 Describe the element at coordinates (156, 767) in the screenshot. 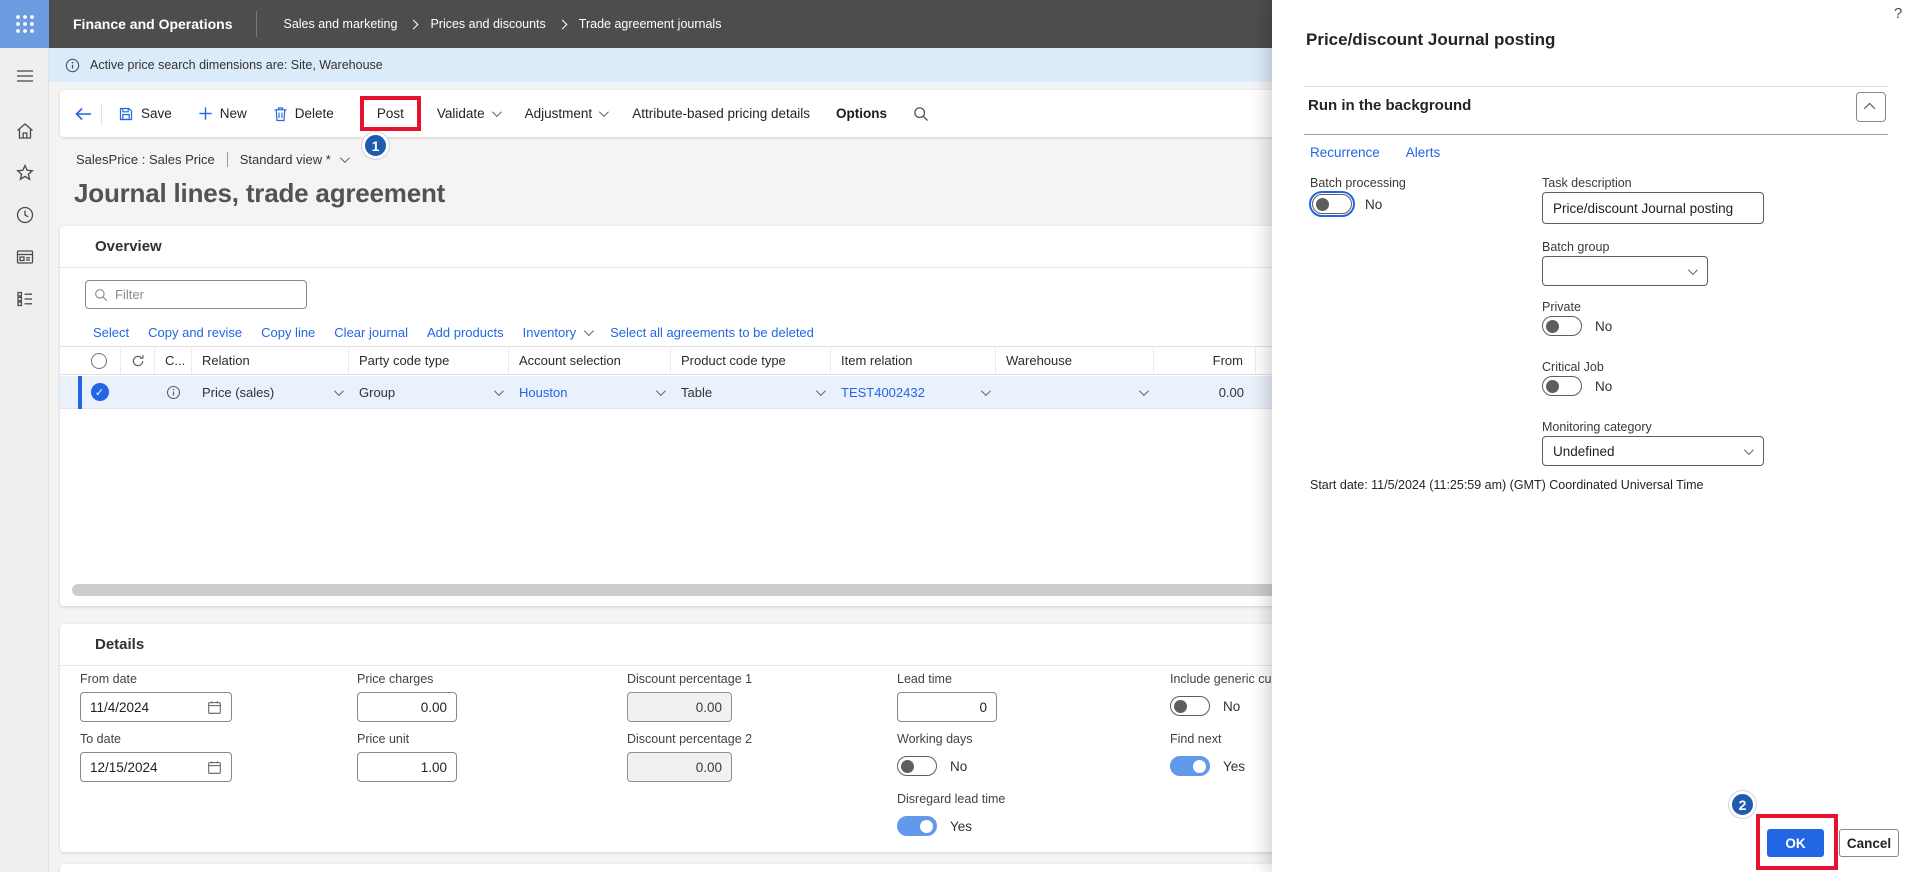

I see `to-date-input: 12/15/2024` at that location.